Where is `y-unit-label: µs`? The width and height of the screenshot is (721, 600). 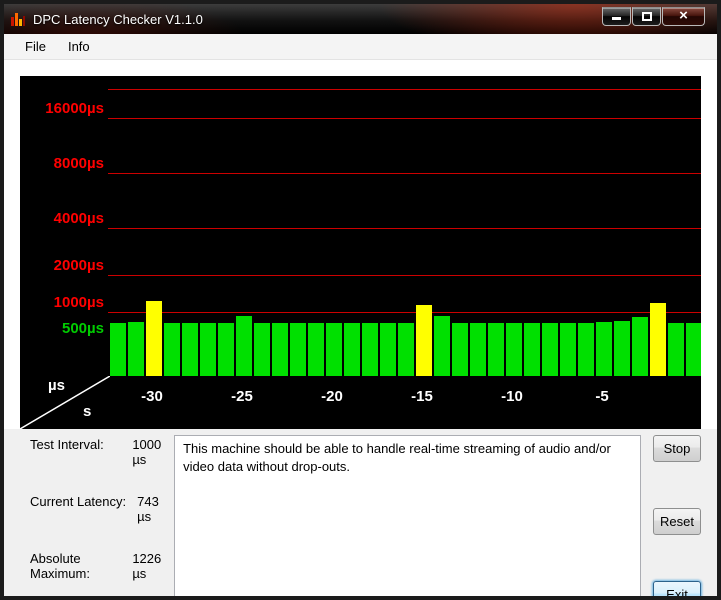 y-unit-label: µs is located at coordinates (56, 385).